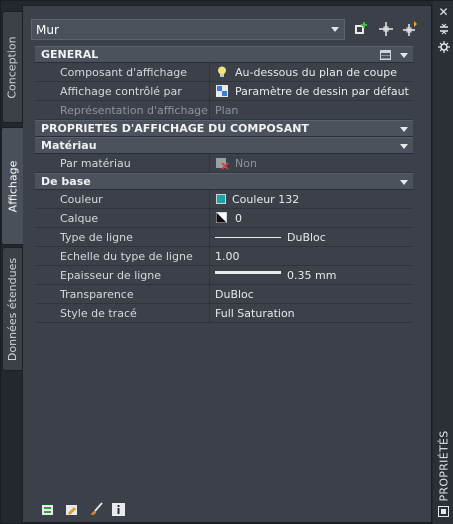 The height and width of the screenshot is (524, 453). What do you see at coordinates (335, 29) in the screenshot?
I see `chevron-down-icon` at bounding box center [335, 29].